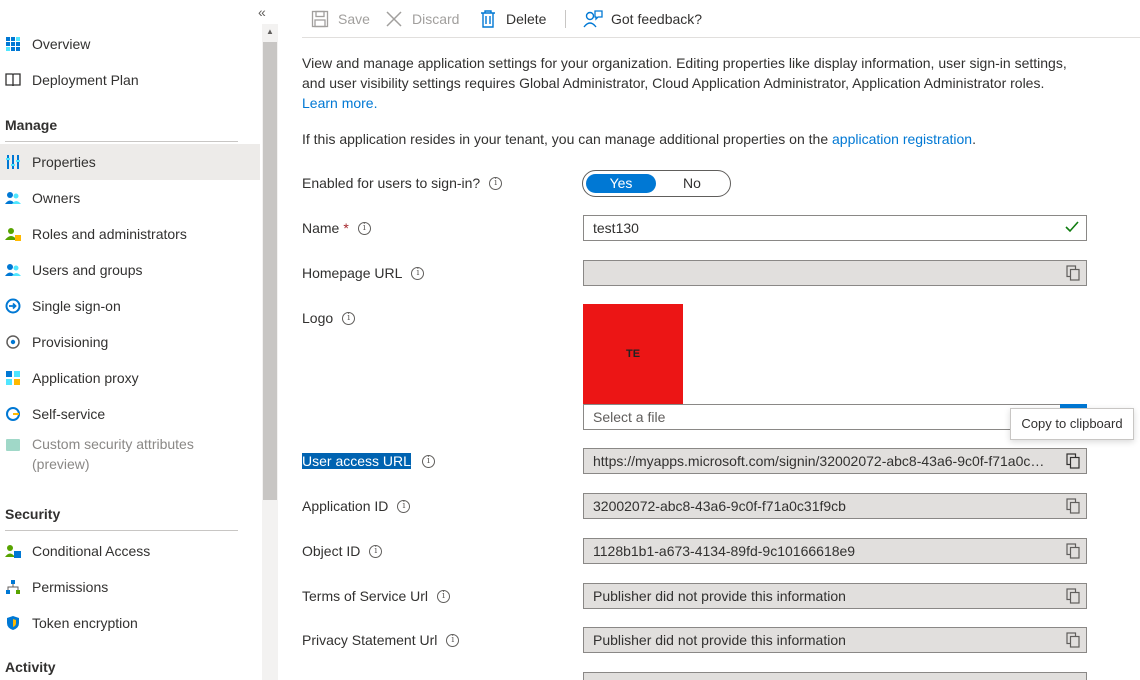 The width and height of the screenshot is (1140, 680). Describe the element at coordinates (621, 183) in the screenshot. I see `toggle-yes: Yes` at that location.